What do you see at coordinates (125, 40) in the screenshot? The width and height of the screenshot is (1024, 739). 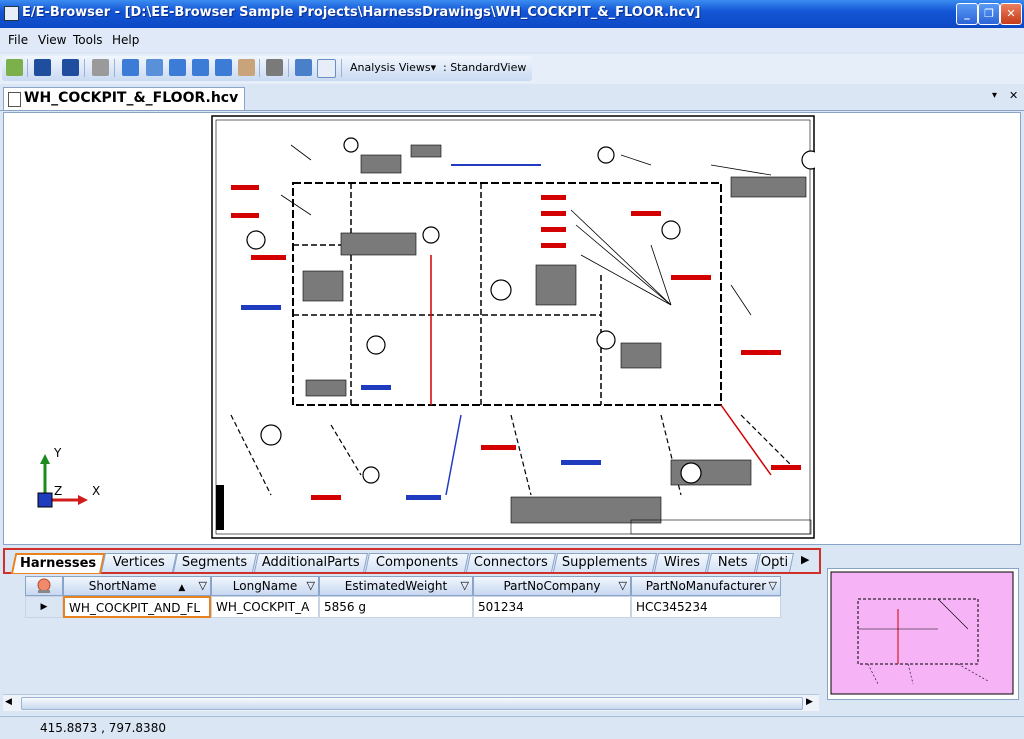 I see `menu-help: Help` at bounding box center [125, 40].